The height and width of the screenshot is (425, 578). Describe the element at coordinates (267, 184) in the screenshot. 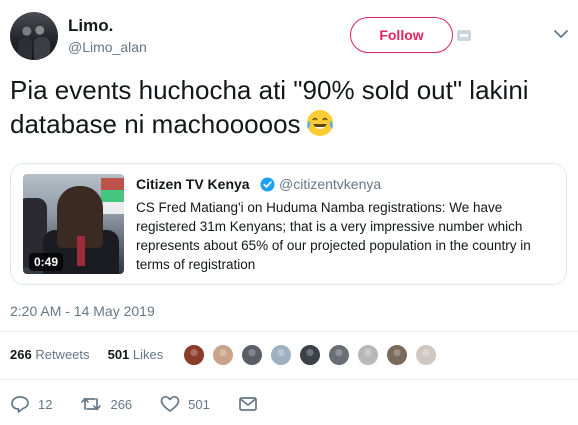

I see `verified-badge-icon` at that location.